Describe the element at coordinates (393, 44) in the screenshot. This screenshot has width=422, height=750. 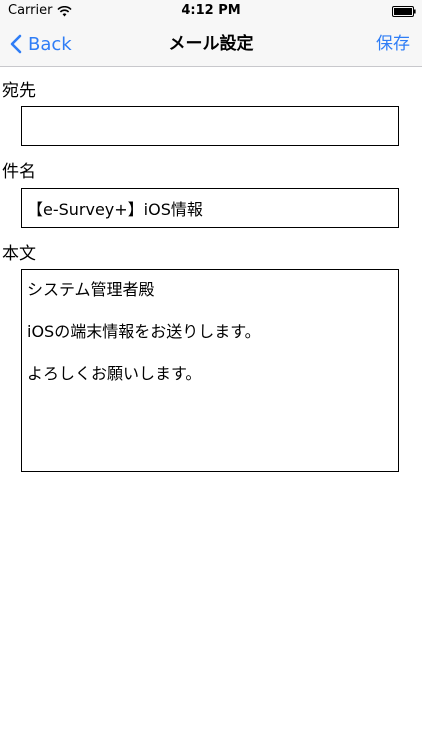
I see `save-button: 保存` at that location.